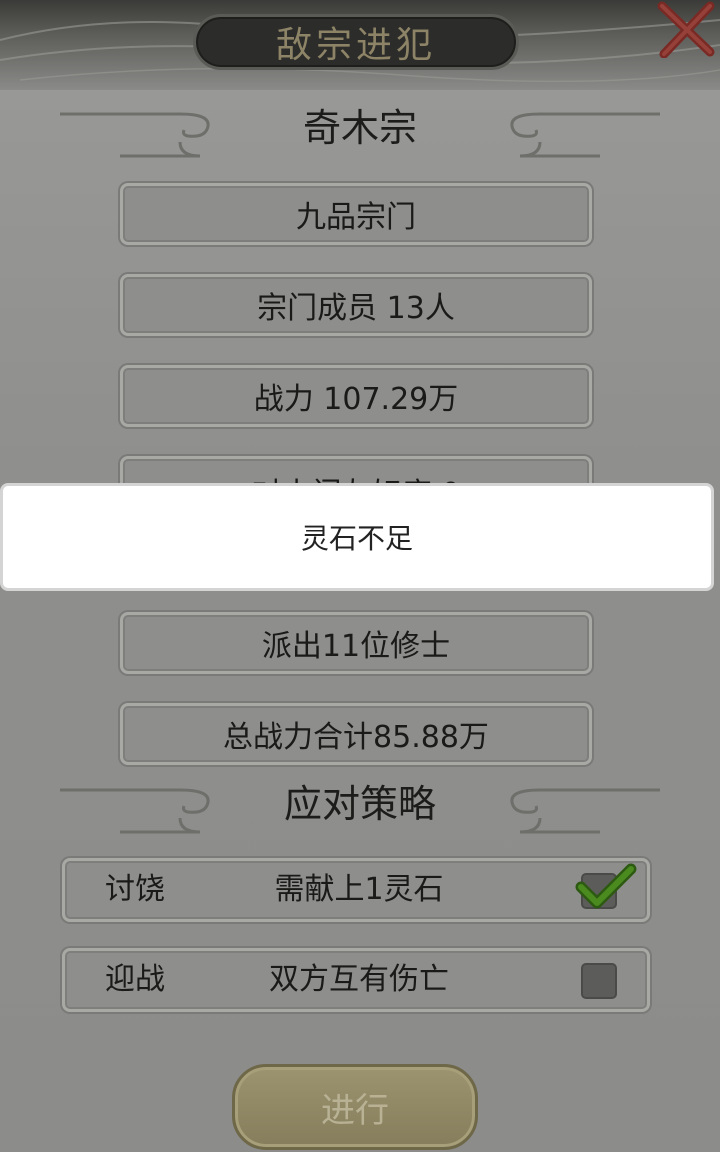 The width and height of the screenshot is (720, 1152). Describe the element at coordinates (355, 45) in the screenshot. I see `dialog-title: 敌宗进犯` at that location.